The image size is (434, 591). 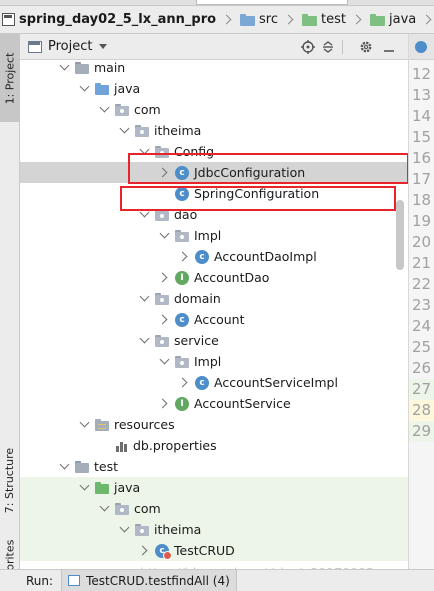 I want to click on tree-node-label: domain, so click(x=197, y=298).